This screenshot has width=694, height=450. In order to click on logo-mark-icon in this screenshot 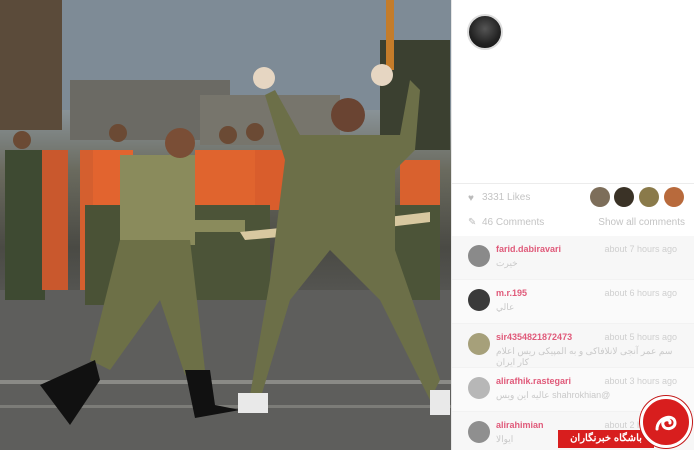, I will do `click(666, 423)`.